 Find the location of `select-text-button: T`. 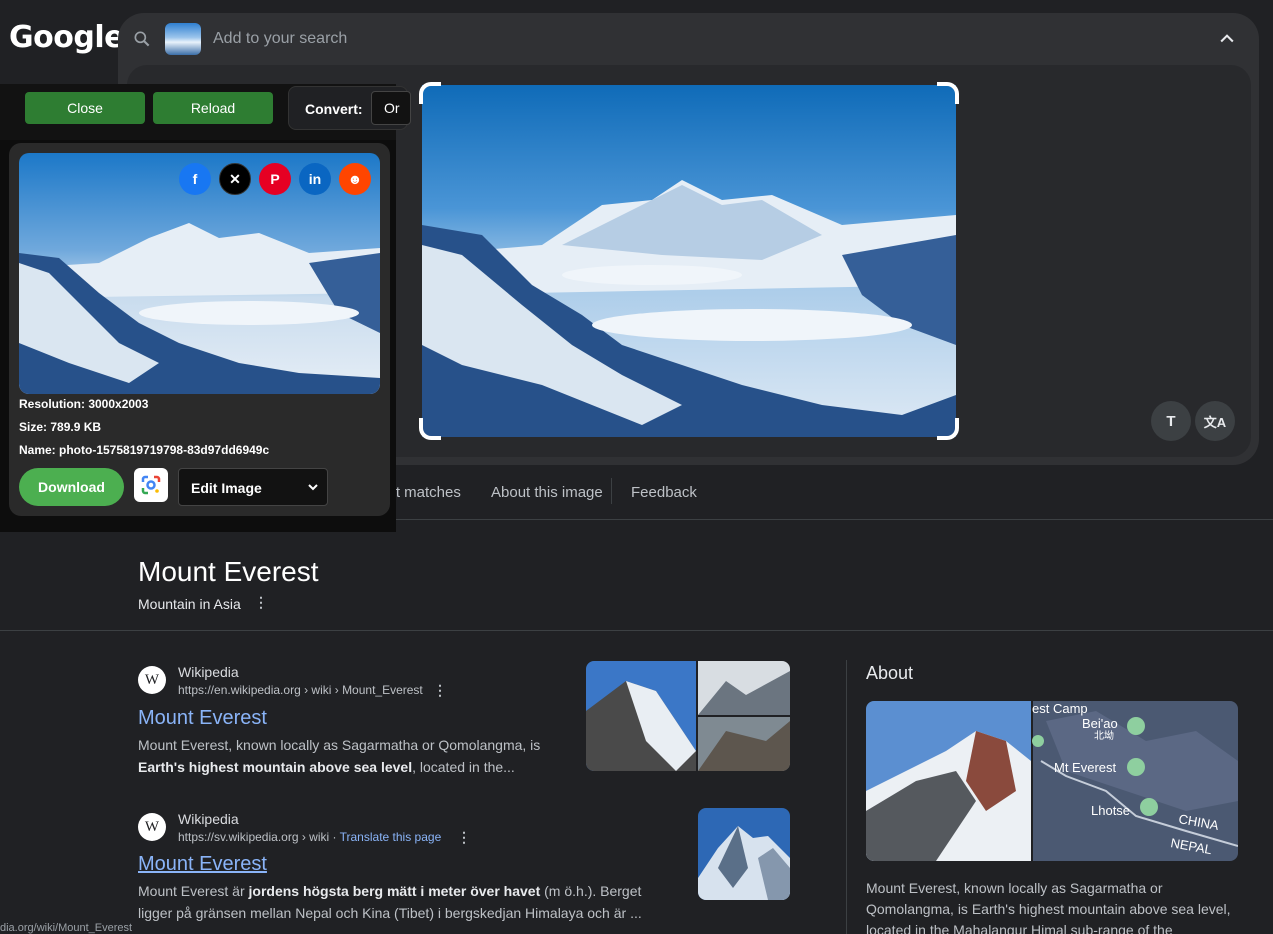

select-text-button: T is located at coordinates (1171, 421).